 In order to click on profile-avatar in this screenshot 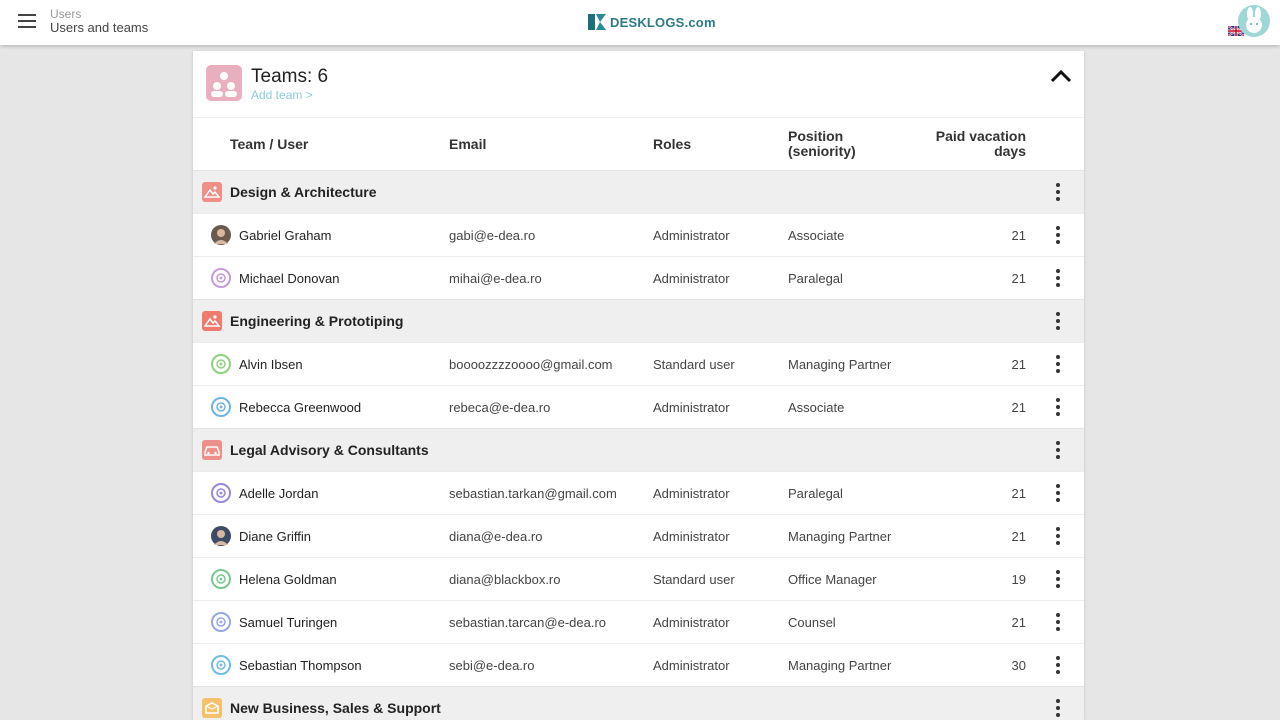, I will do `click(1254, 21)`.